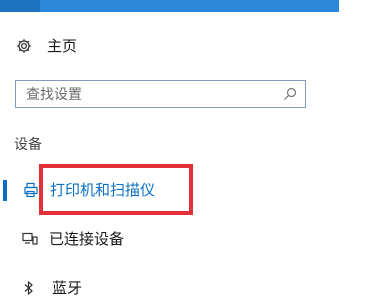 The width and height of the screenshot is (376, 306). I want to click on title-bar, so click(188, 6).